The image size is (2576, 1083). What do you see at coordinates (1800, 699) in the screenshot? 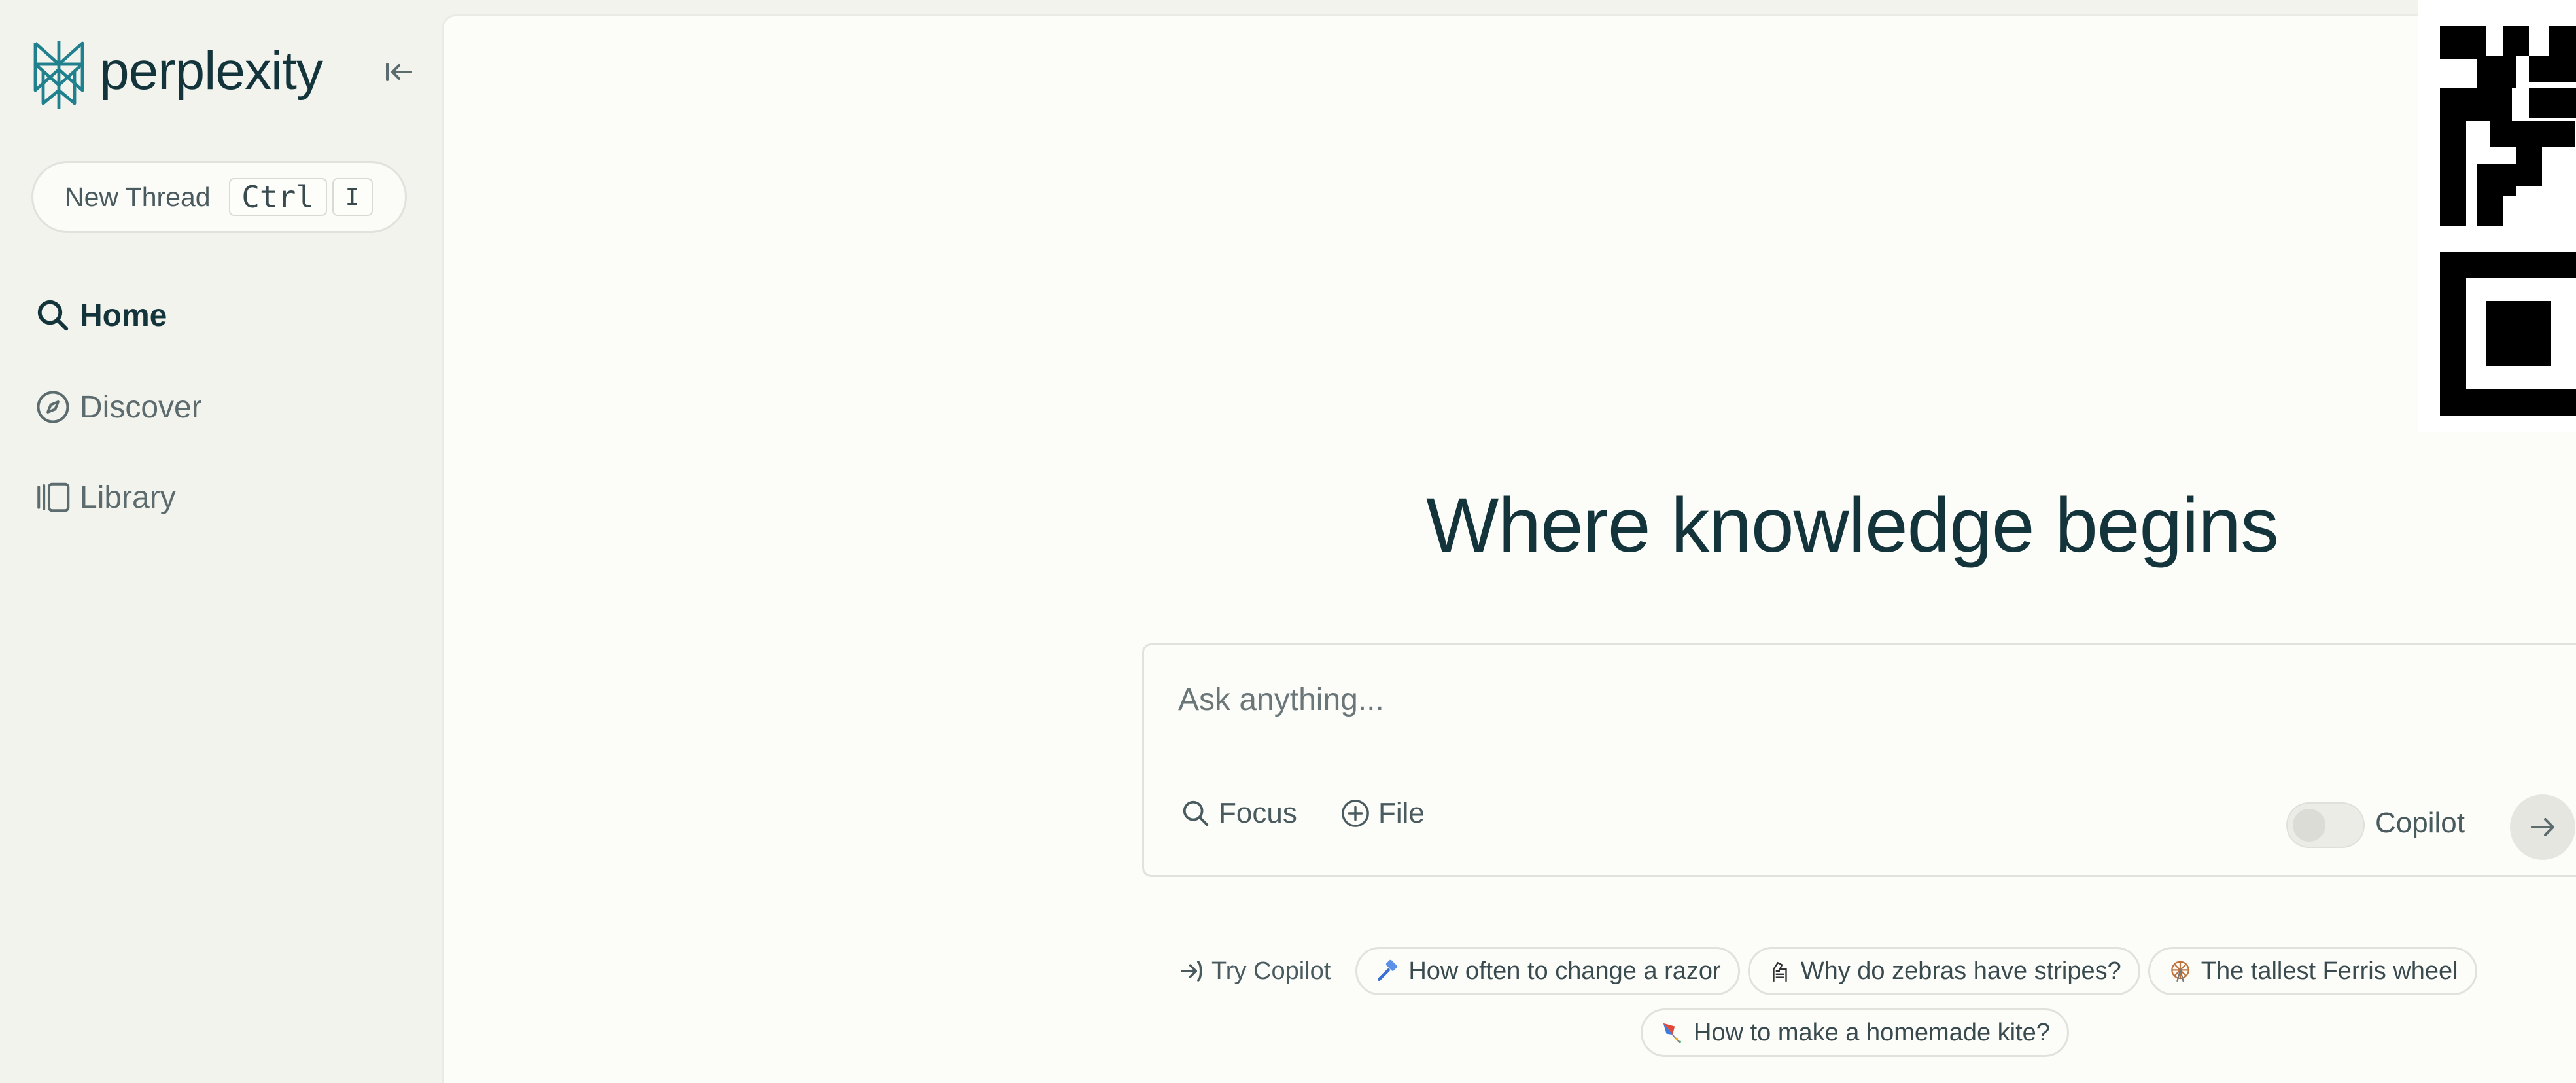
I see `search-input` at bounding box center [1800, 699].